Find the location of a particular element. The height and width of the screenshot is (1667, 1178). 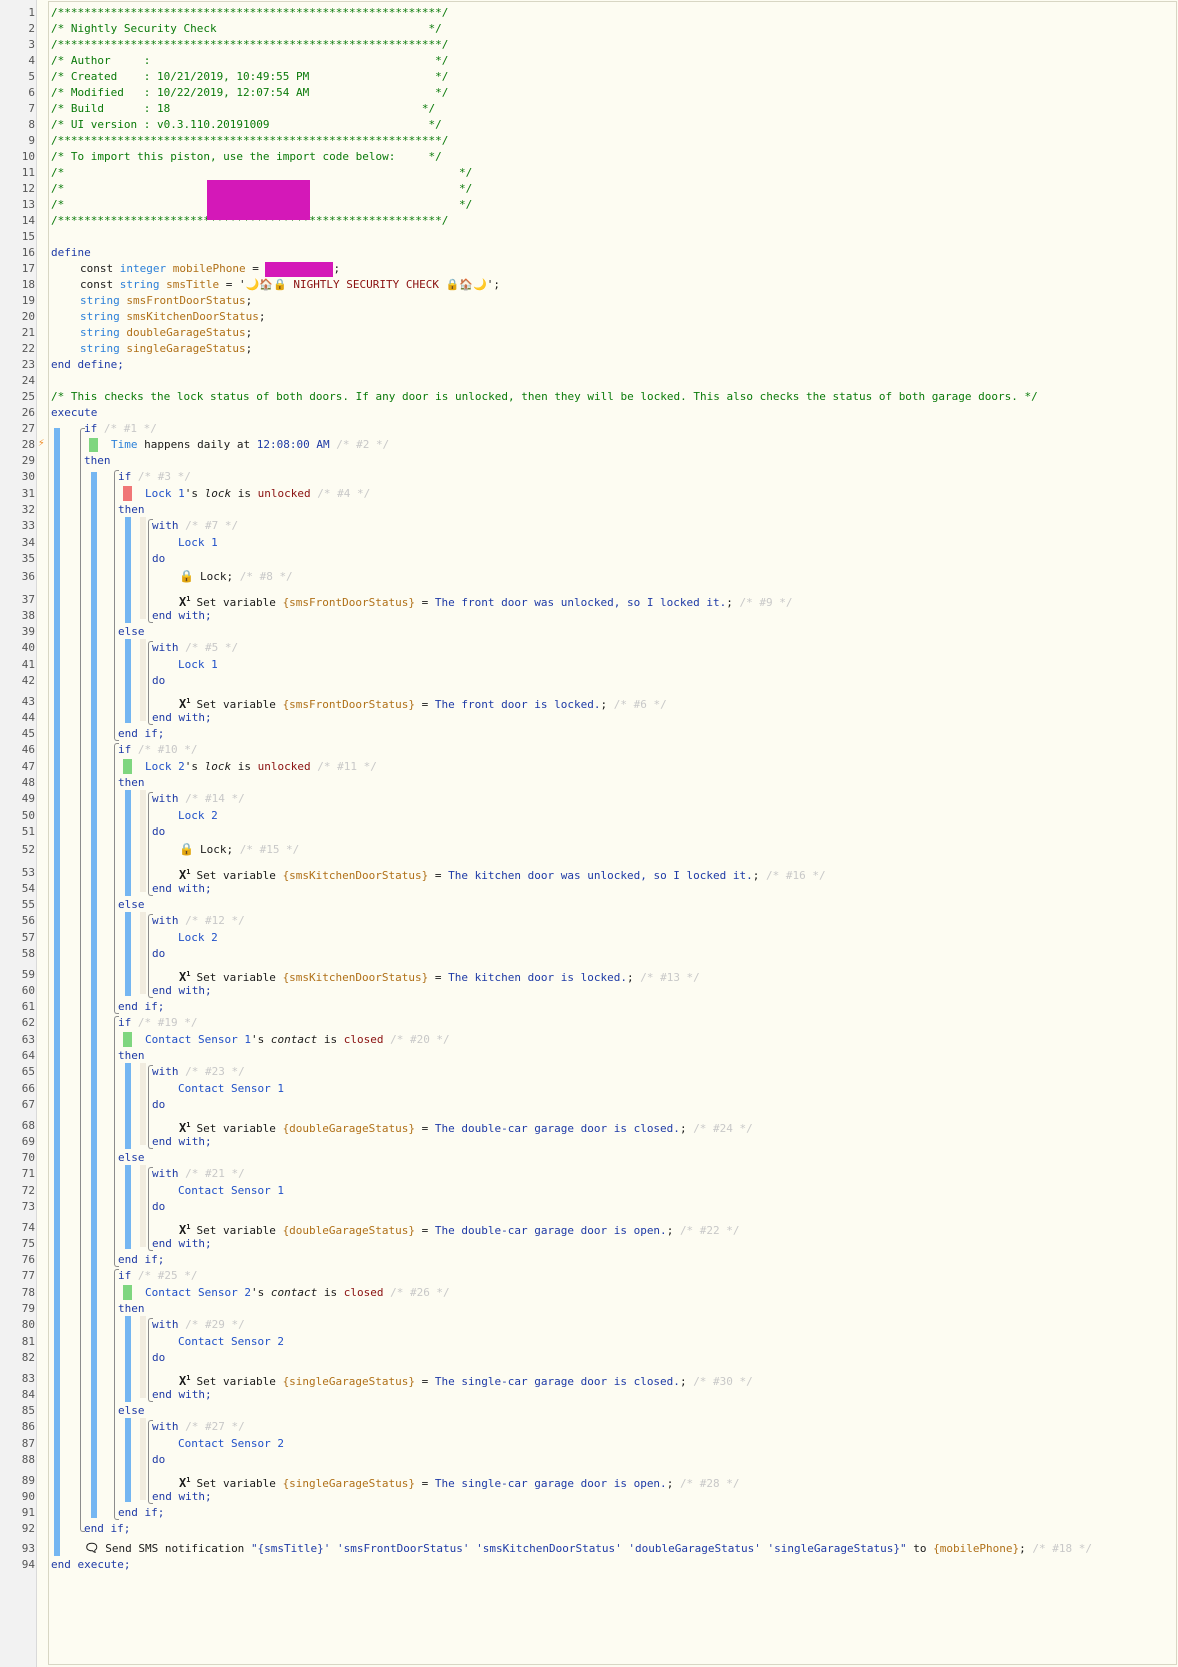

statement-id: /* #18 */ is located at coordinates (1062, 1548).